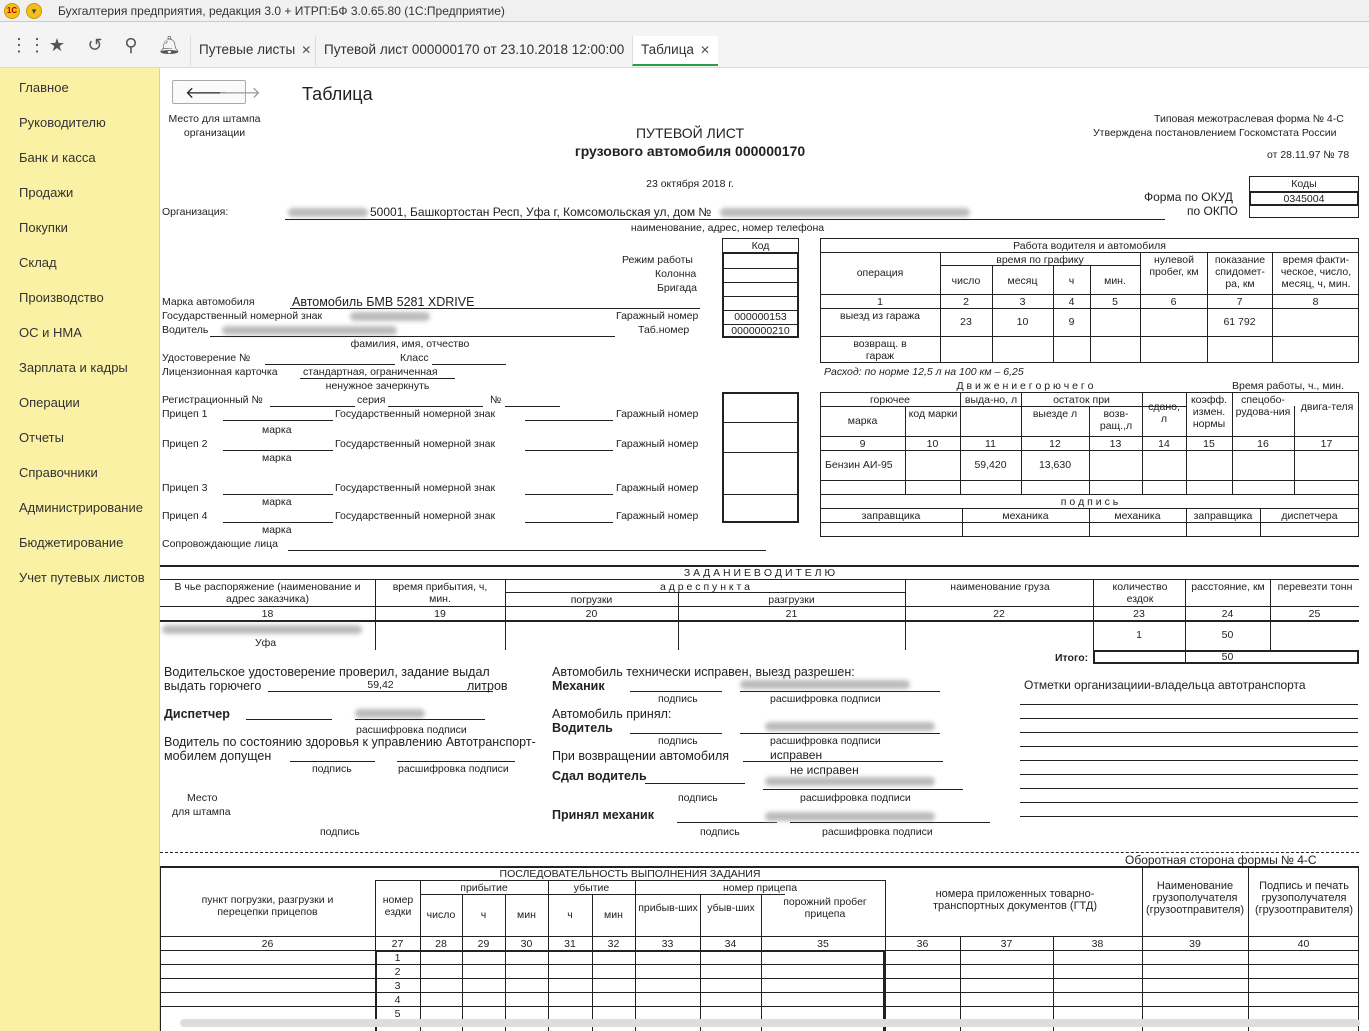 The width and height of the screenshot is (1369, 1031). I want to click on sidebar-item-salary: Зарплата и кадры, so click(73, 367).